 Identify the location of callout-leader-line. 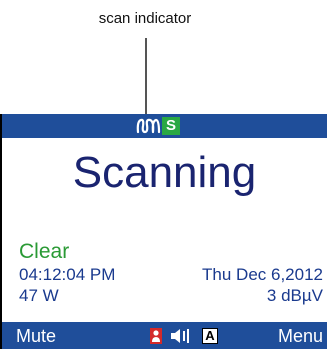
(146, 76).